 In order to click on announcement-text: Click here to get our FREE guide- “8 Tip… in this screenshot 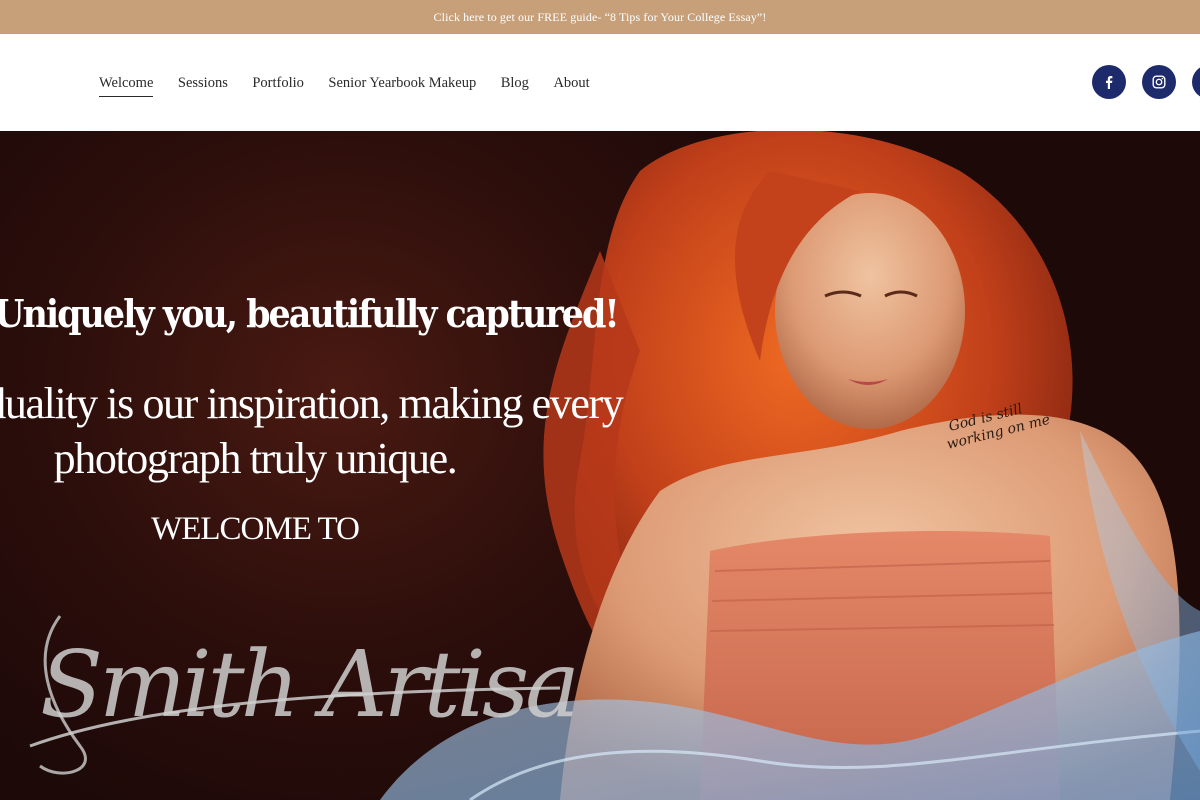, I will do `click(600, 17)`.